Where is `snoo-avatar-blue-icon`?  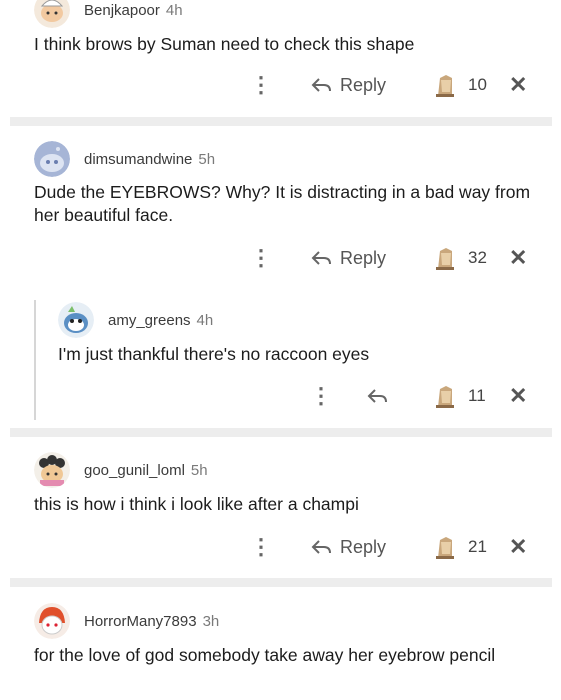
snoo-avatar-blue-icon is located at coordinates (76, 320).